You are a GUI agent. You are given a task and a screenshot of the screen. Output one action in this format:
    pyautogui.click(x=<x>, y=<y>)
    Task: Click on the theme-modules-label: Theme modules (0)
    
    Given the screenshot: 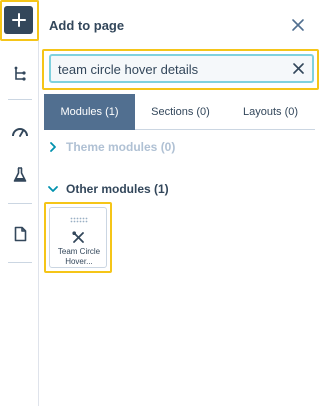 What is the action you would take?
    pyautogui.click(x=121, y=147)
    